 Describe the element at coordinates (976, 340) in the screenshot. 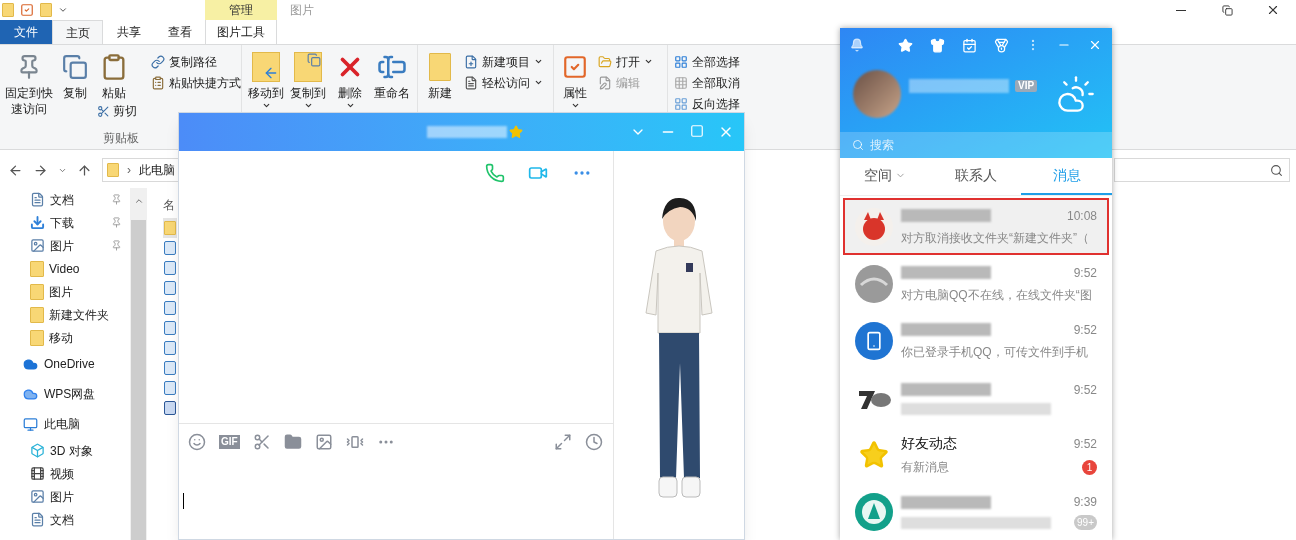

I see `conversation-row: 9:52 你已登录手机QQ，可传文件到手机` at that location.